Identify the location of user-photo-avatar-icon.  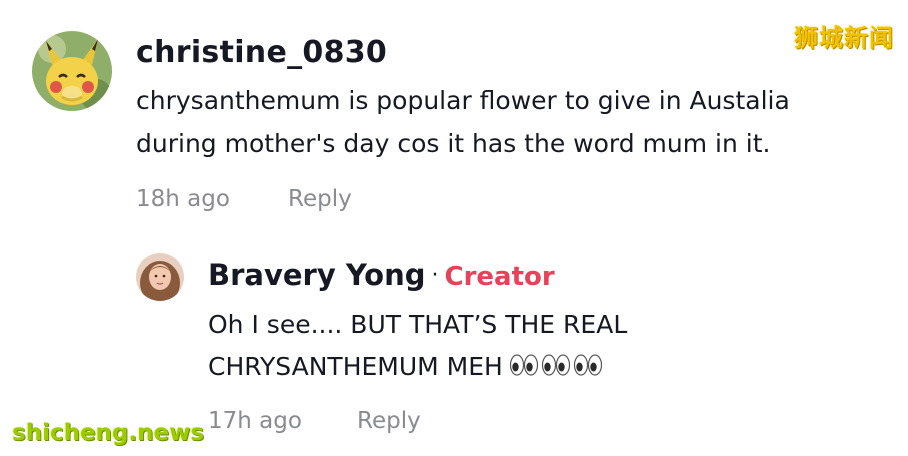
(160, 277).